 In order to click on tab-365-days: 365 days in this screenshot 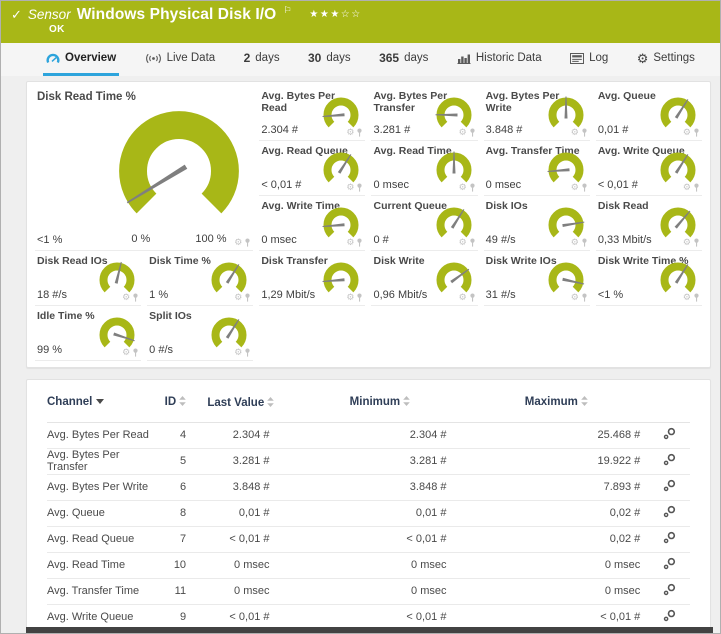, I will do `click(403, 59)`.